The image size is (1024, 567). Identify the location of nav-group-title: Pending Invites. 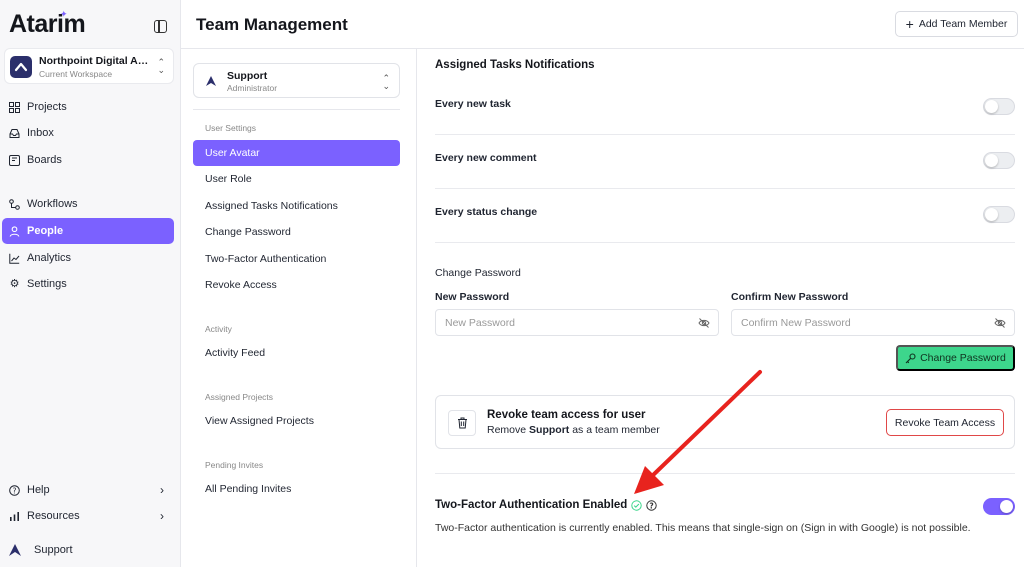
(234, 465).